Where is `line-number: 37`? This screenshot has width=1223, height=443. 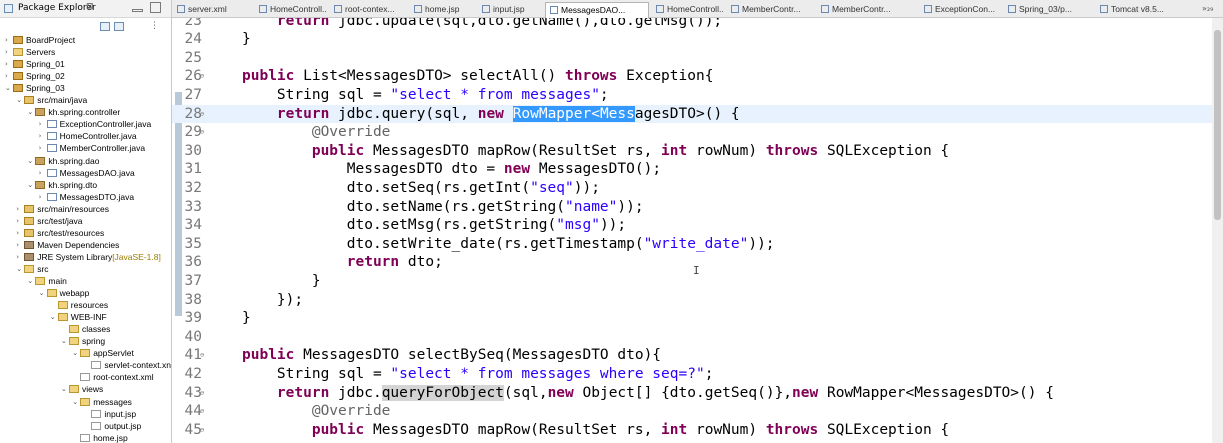 line-number: 37 is located at coordinates (193, 280).